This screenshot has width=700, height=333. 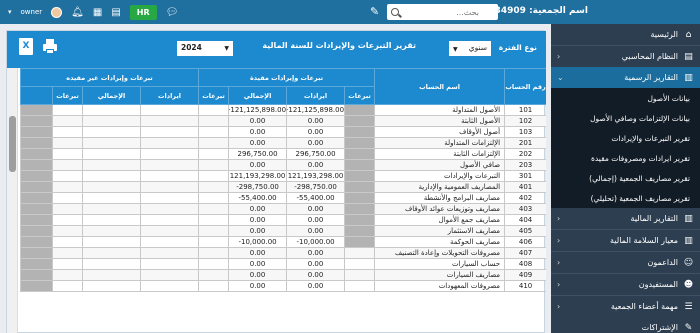 I want to click on sidebar-subitem-expenses-analytic: تقرير مصاريف الجمعية (تحليلي), so click(x=625, y=198).